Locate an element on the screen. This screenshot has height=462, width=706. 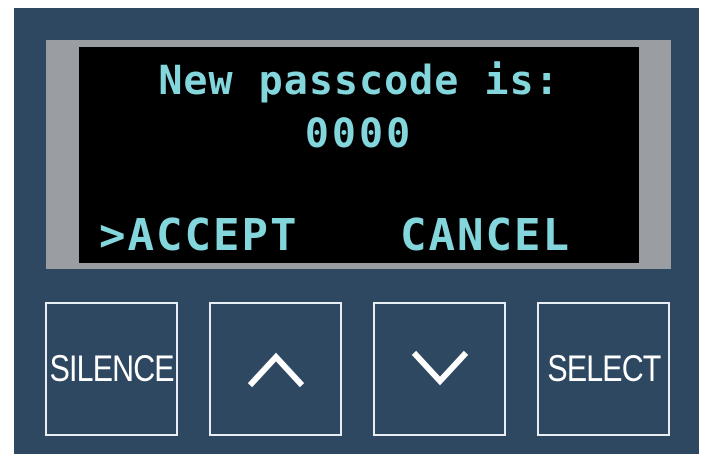
select-button: SELECT is located at coordinates (603, 369).